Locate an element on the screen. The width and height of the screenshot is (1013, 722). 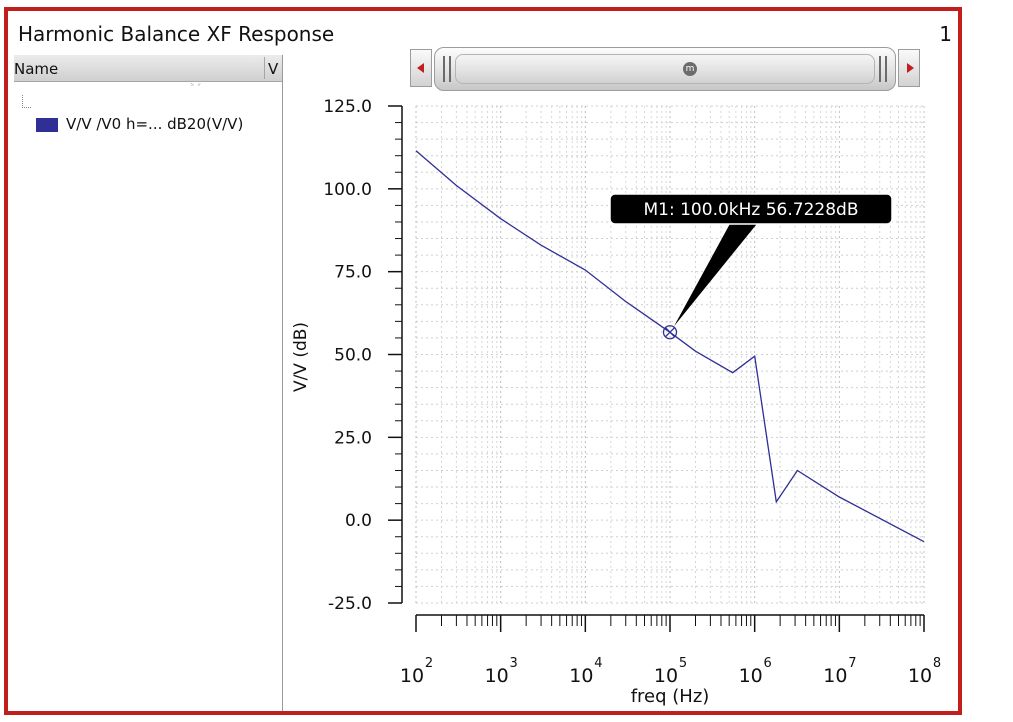
x-tick-exponent: 5 is located at coordinates (683, 663).